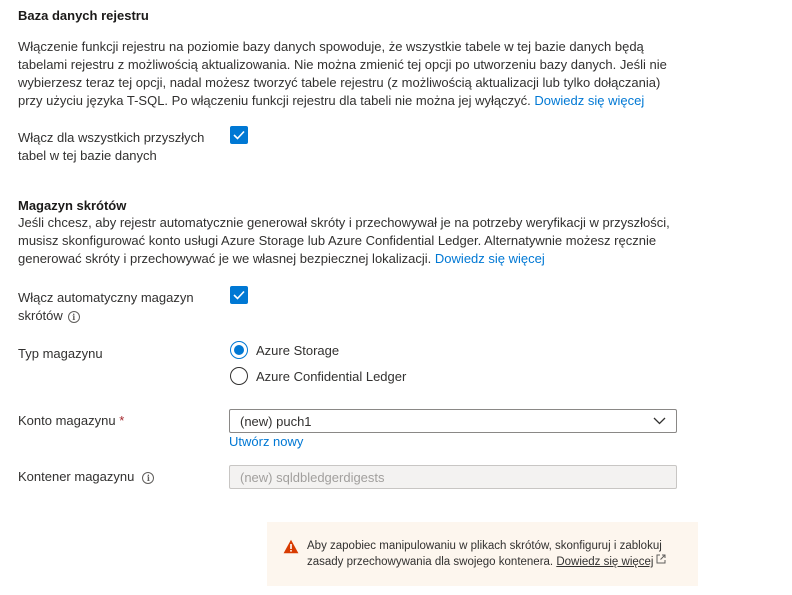 The width and height of the screenshot is (792, 595). What do you see at coordinates (266, 441) in the screenshot?
I see `create-new-link: Utwórz nowy` at bounding box center [266, 441].